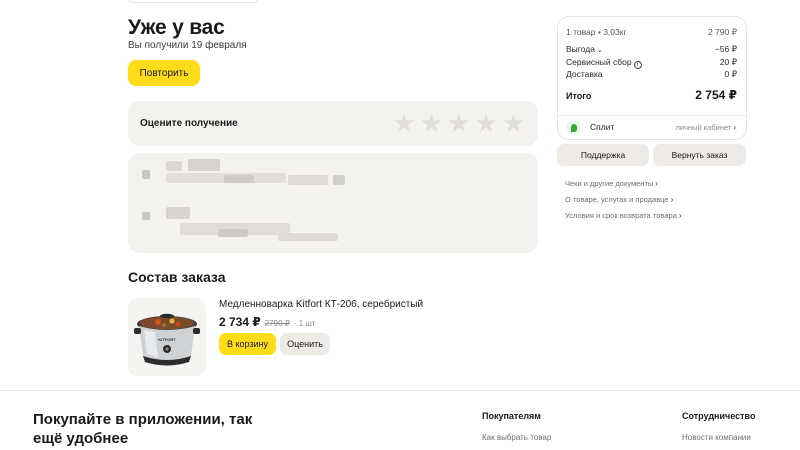  What do you see at coordinates (728, 62) in the screenshot?
I see `summary-service-fee-value: 20 ₽` at bounding box center [728, 62].